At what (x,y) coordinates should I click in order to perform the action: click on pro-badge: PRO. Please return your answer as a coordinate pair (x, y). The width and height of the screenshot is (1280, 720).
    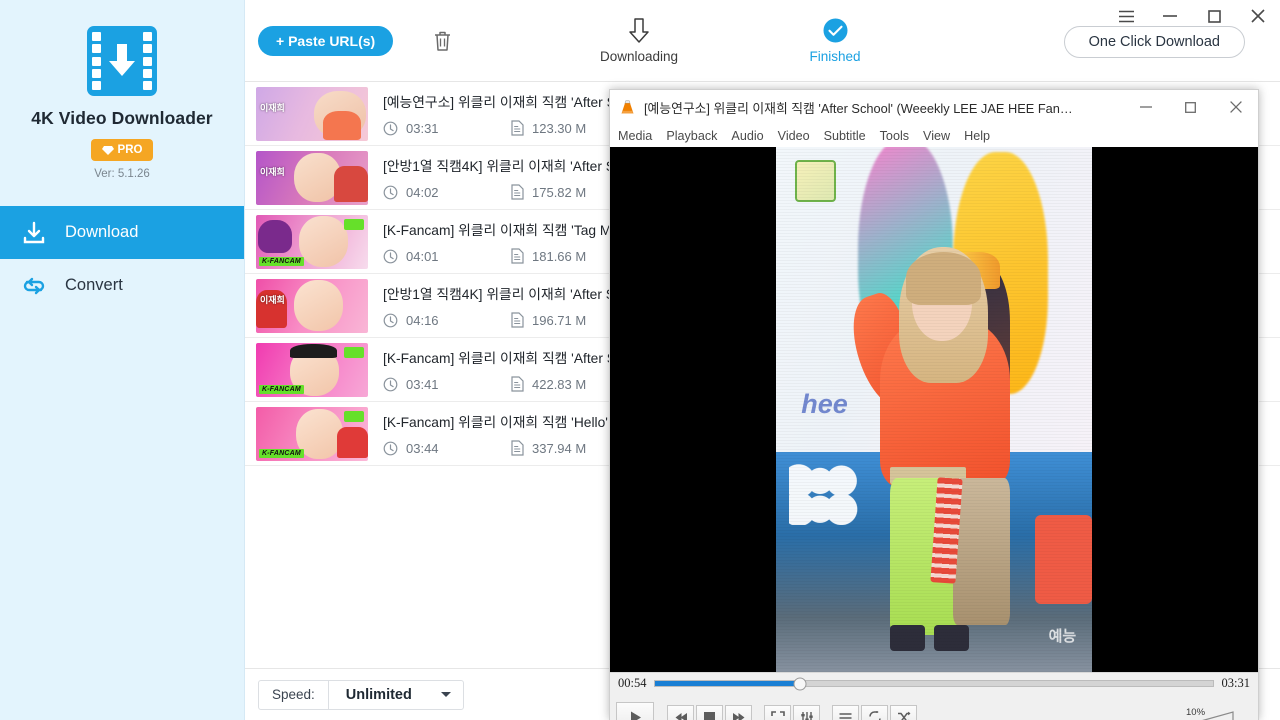
    Looking at the image, I should click on (122, 150).